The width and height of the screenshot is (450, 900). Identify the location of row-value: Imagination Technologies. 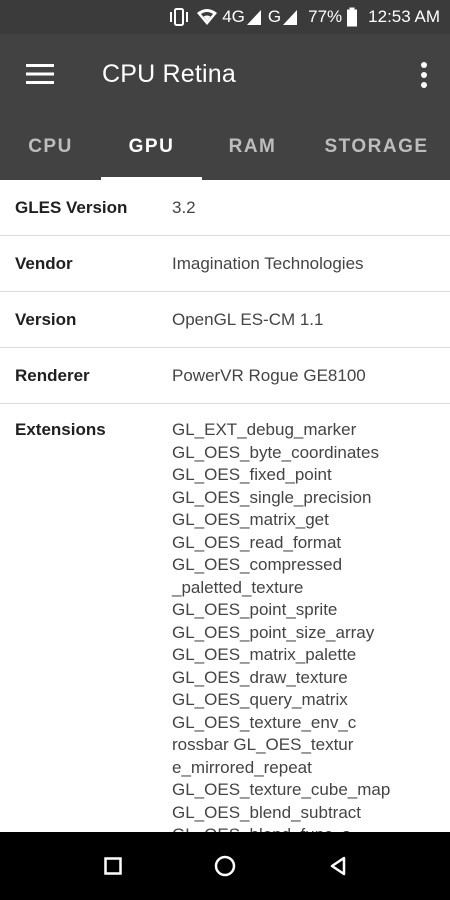
(268, 263).